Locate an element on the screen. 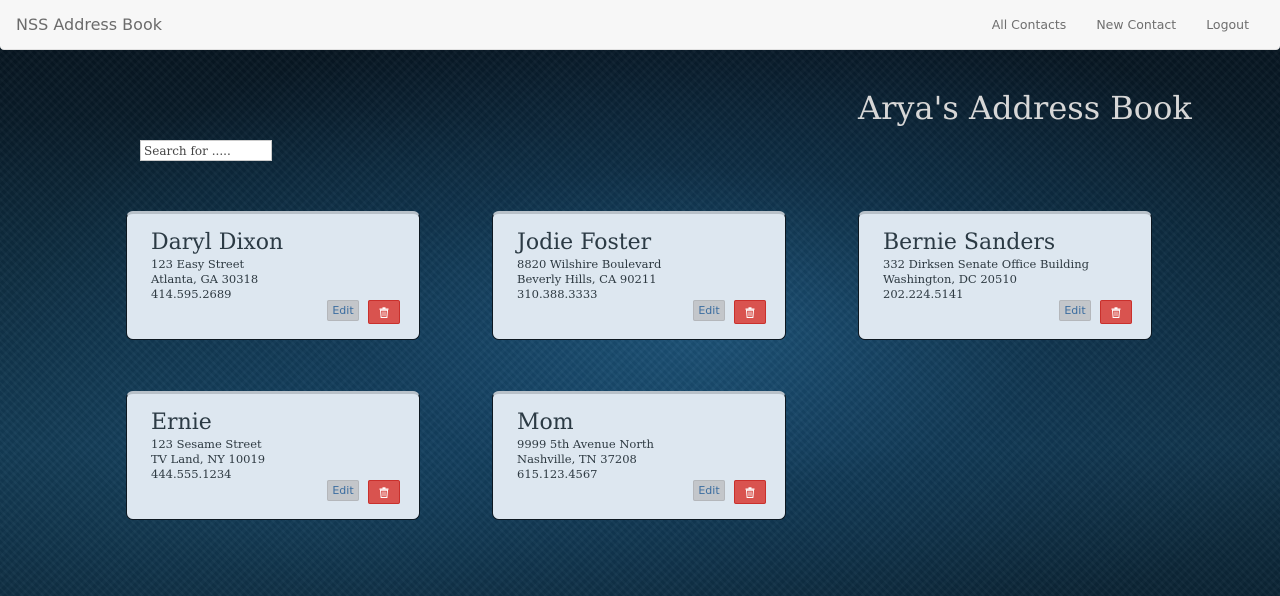  search-input is located at coordinates (206, 150).